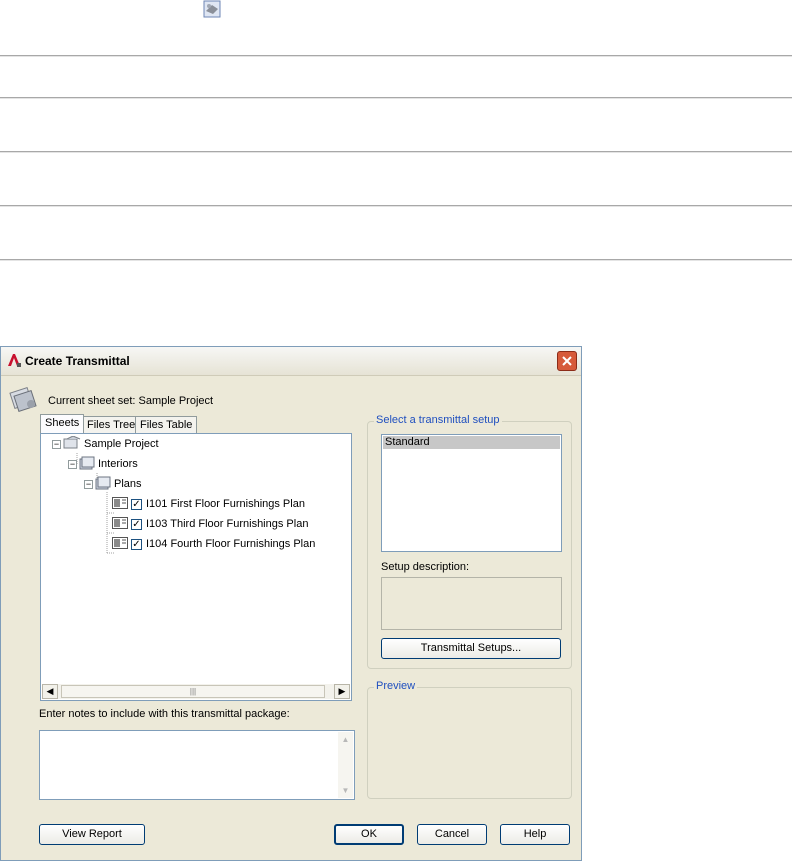 This screenshot has height=861, width=792. I want to click on tab-files-table: Files Table, so click(166, 424).